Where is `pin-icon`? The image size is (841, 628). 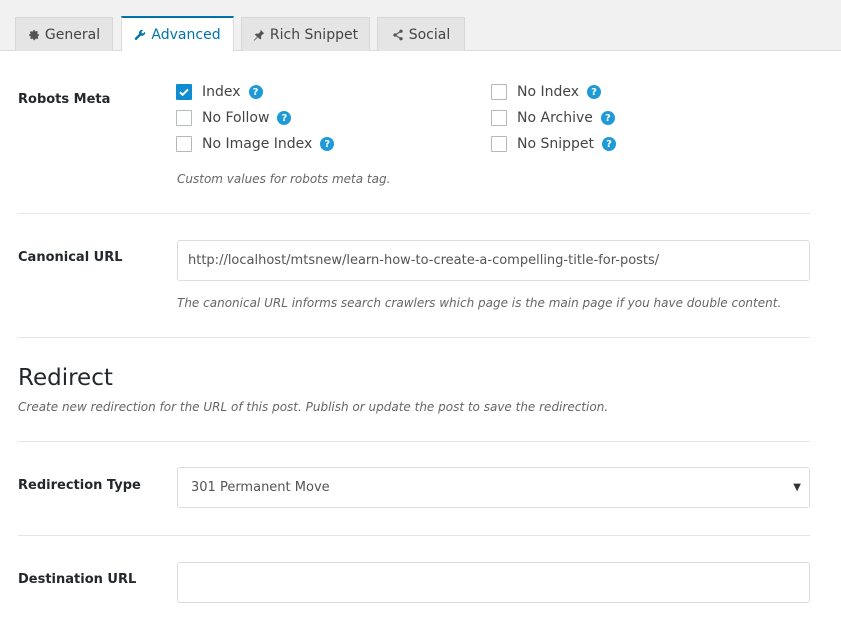
pin-icon is located at coordinates (259, 35).